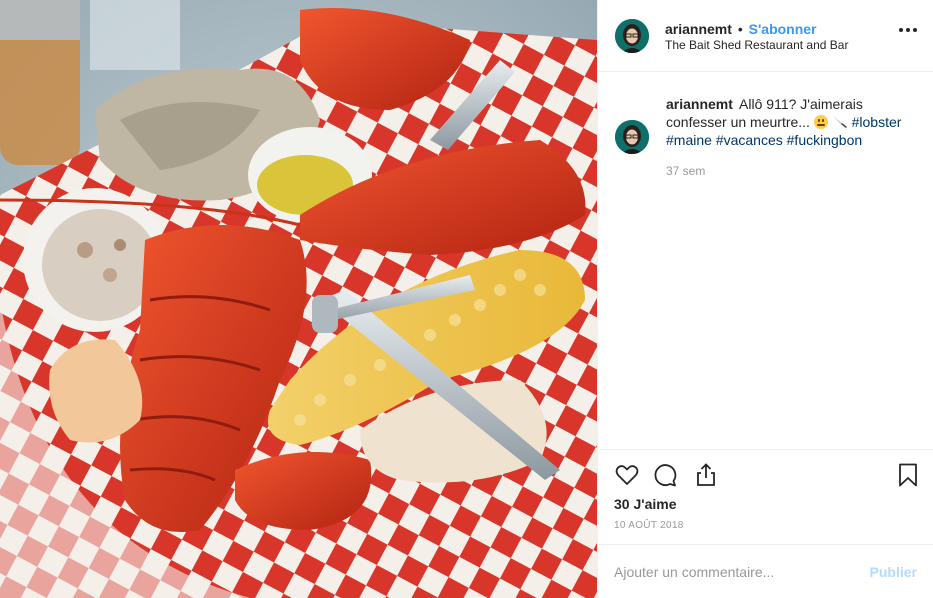  Describe the element at coordinates (908, 475) in the screenshot. I see `bookmark-icon` at that location.